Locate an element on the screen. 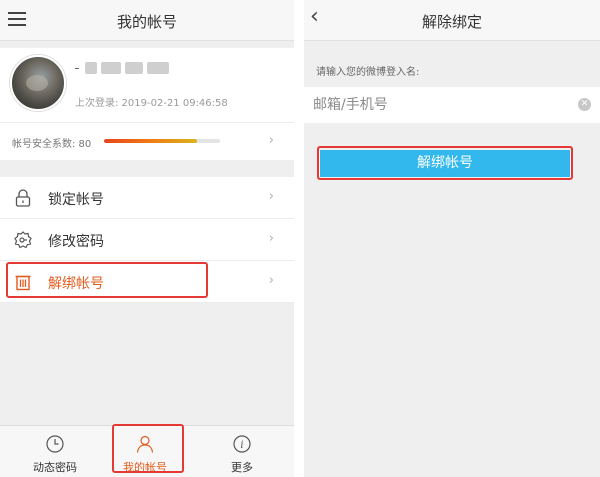 The width and height of the screenshot is (600, 477). clock-icon is located at coordinates (55, 444).